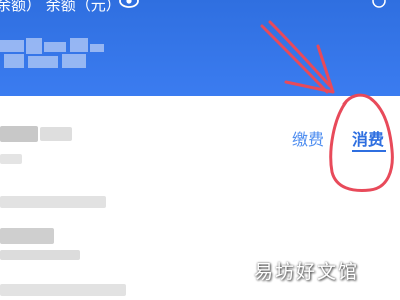  Describe the element at coordinates (307, 272) in the screenshot. I see `watermark-text: 易坊好文馆` at that location.